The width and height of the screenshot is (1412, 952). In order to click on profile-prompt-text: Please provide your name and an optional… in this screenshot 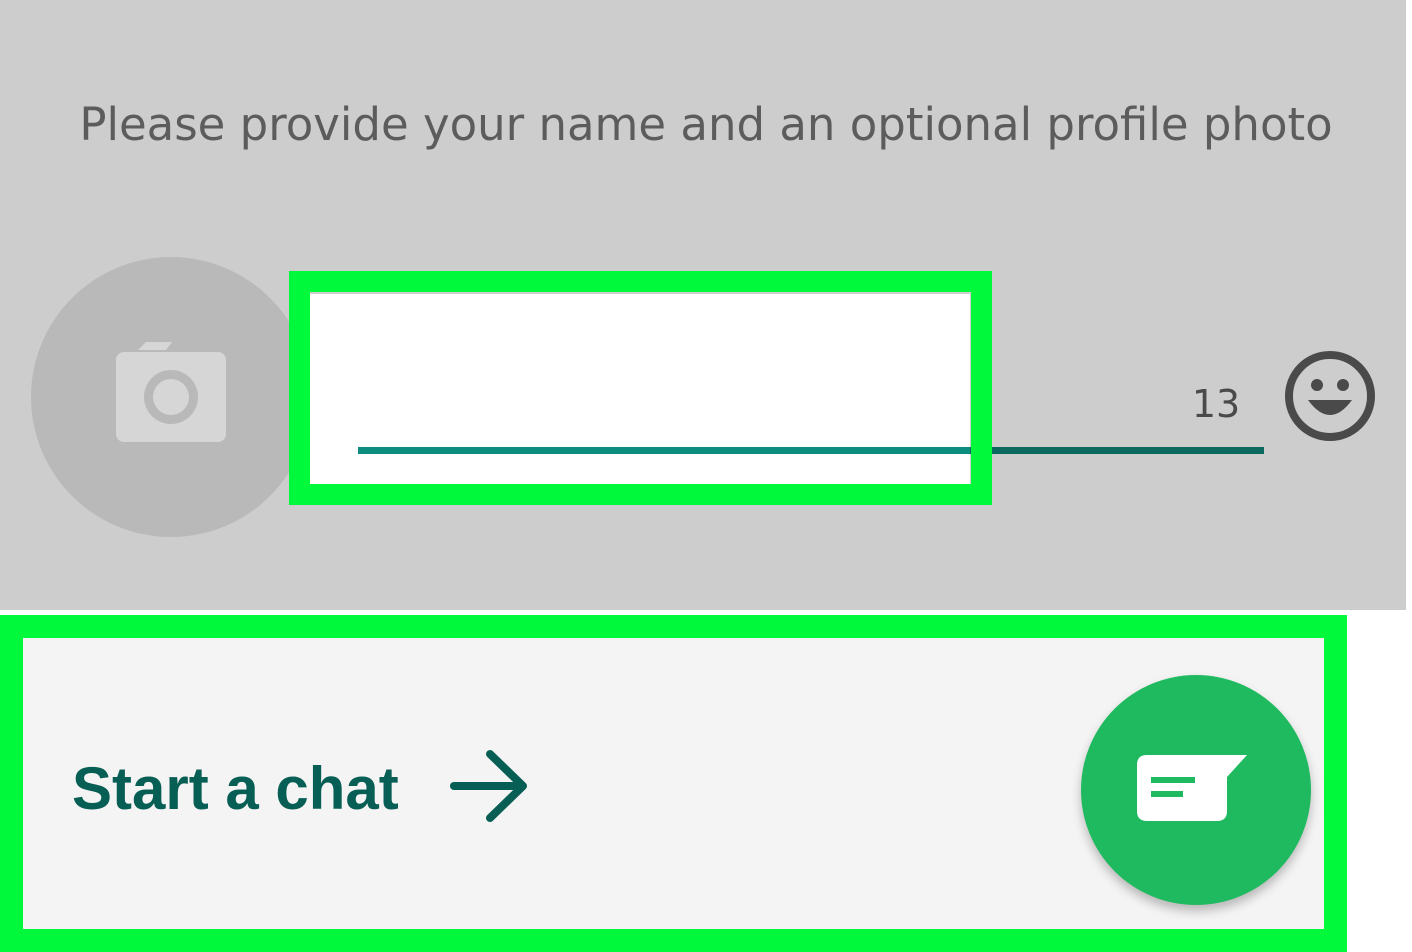, I will do `click(706, 124)`.